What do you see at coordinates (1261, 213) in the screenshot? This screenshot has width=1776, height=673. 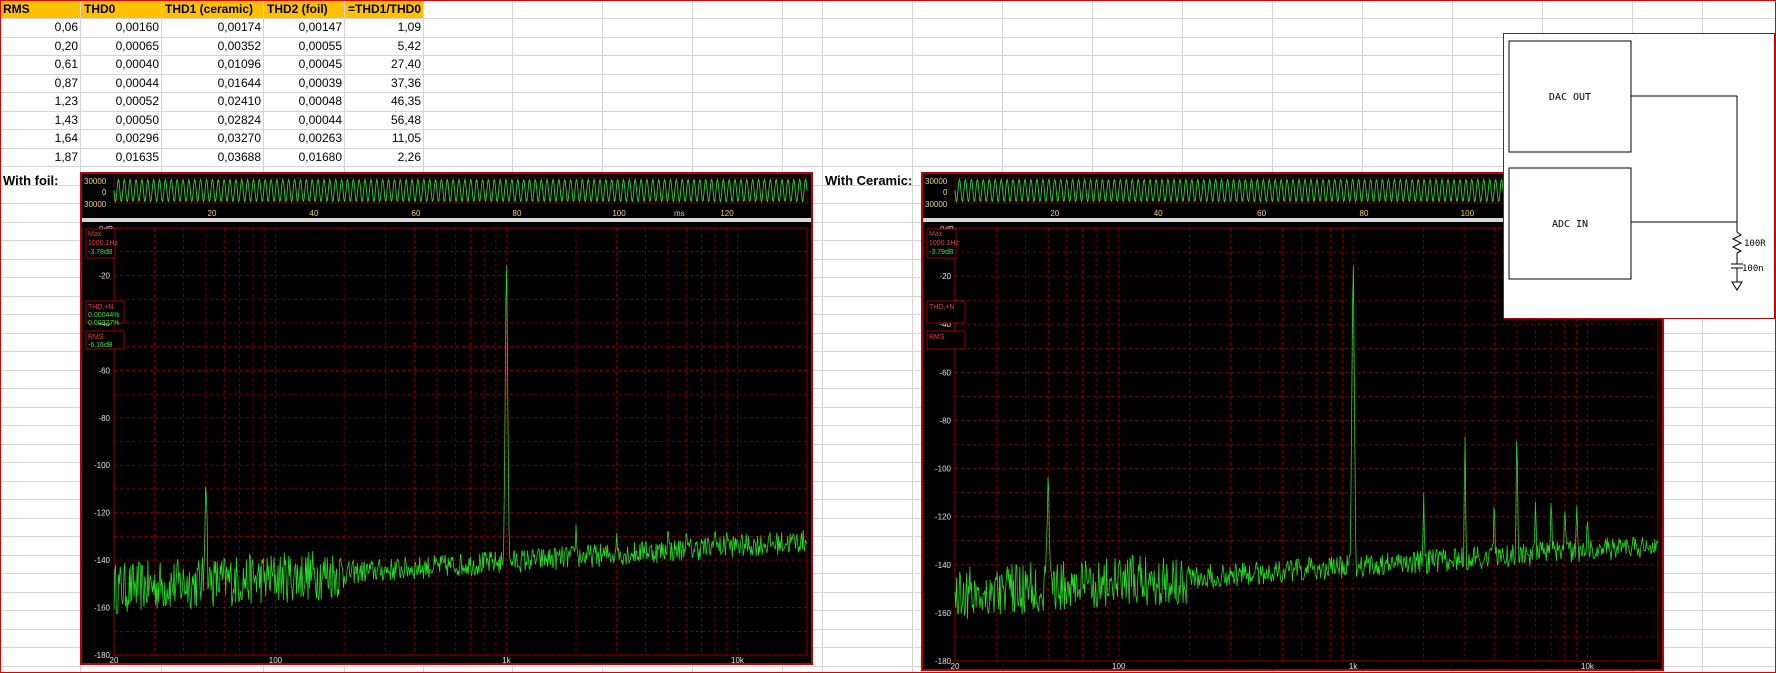 I see `wave-x-tick: 60` at bounding box center [1261, 213].